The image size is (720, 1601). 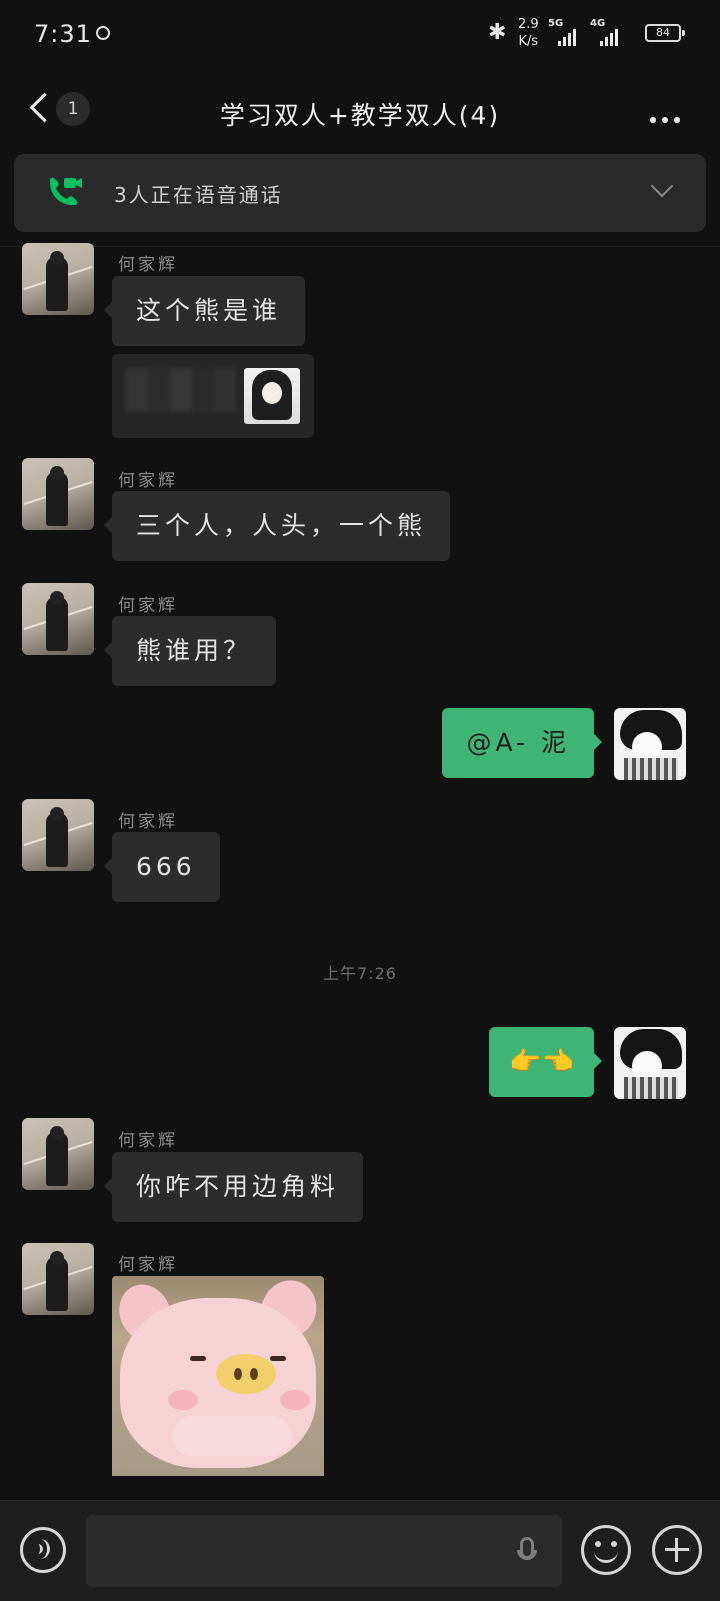 I want to click on input-bar, so click(x=360, y=1550).